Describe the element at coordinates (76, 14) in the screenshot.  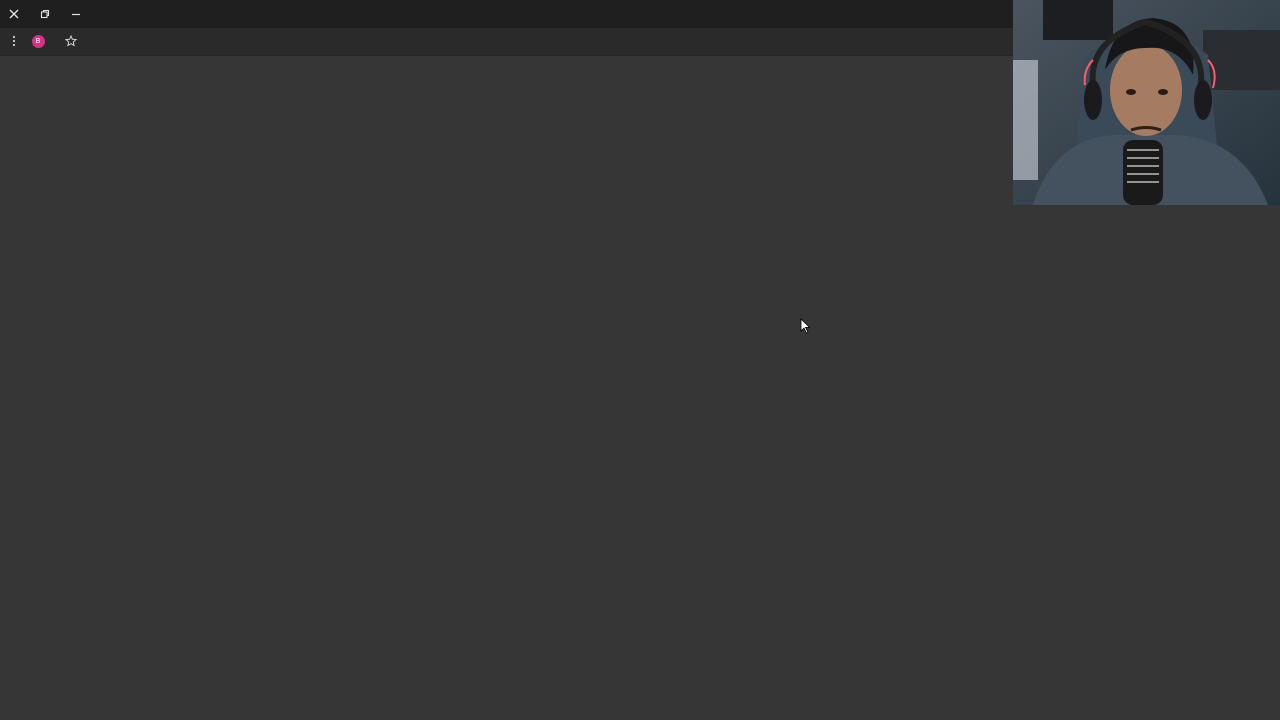
I see `minimize-icon` at that location.